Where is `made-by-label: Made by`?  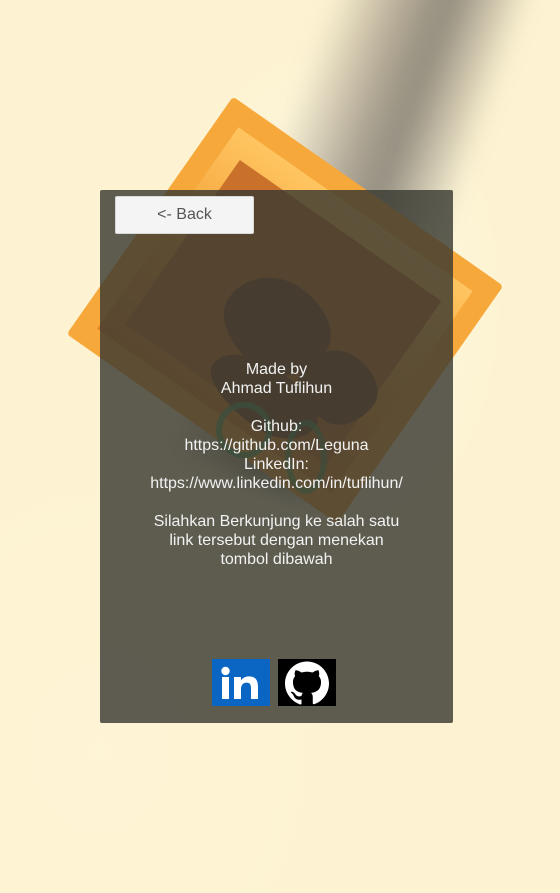
made-by-label: Made by is located at coordinates (276, 369).